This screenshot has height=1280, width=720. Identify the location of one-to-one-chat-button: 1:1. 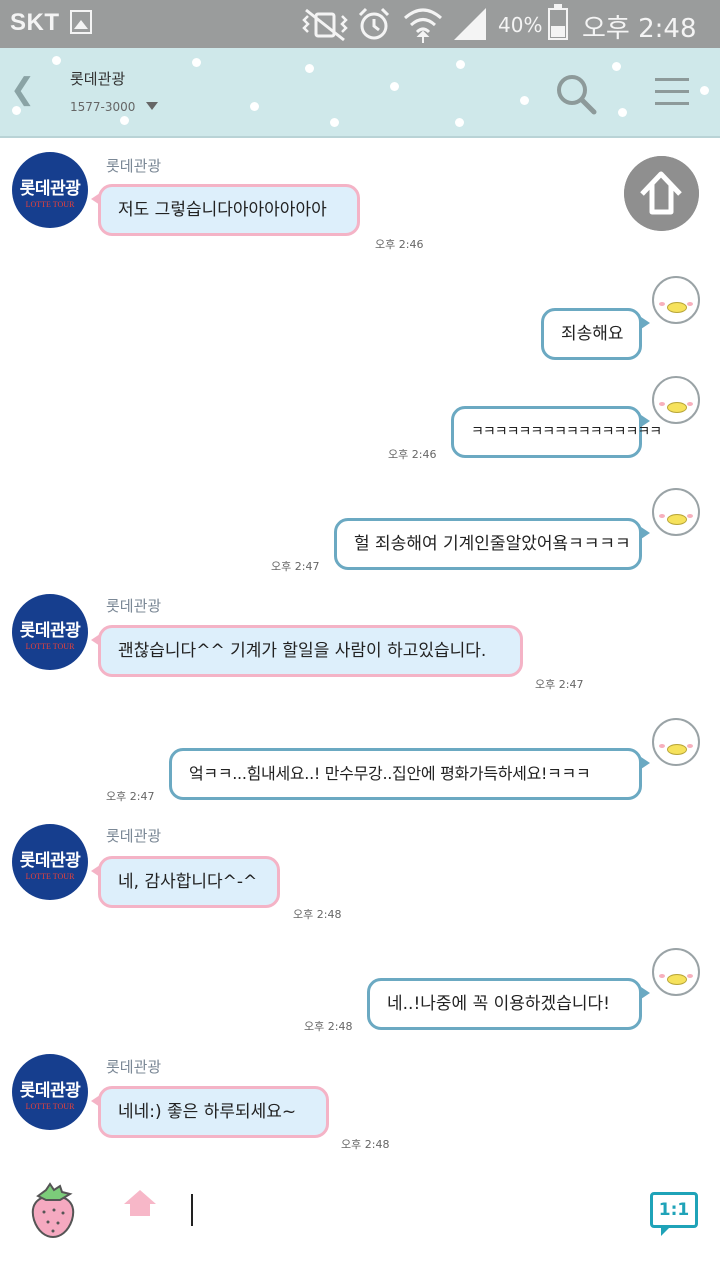
(674, 1214).